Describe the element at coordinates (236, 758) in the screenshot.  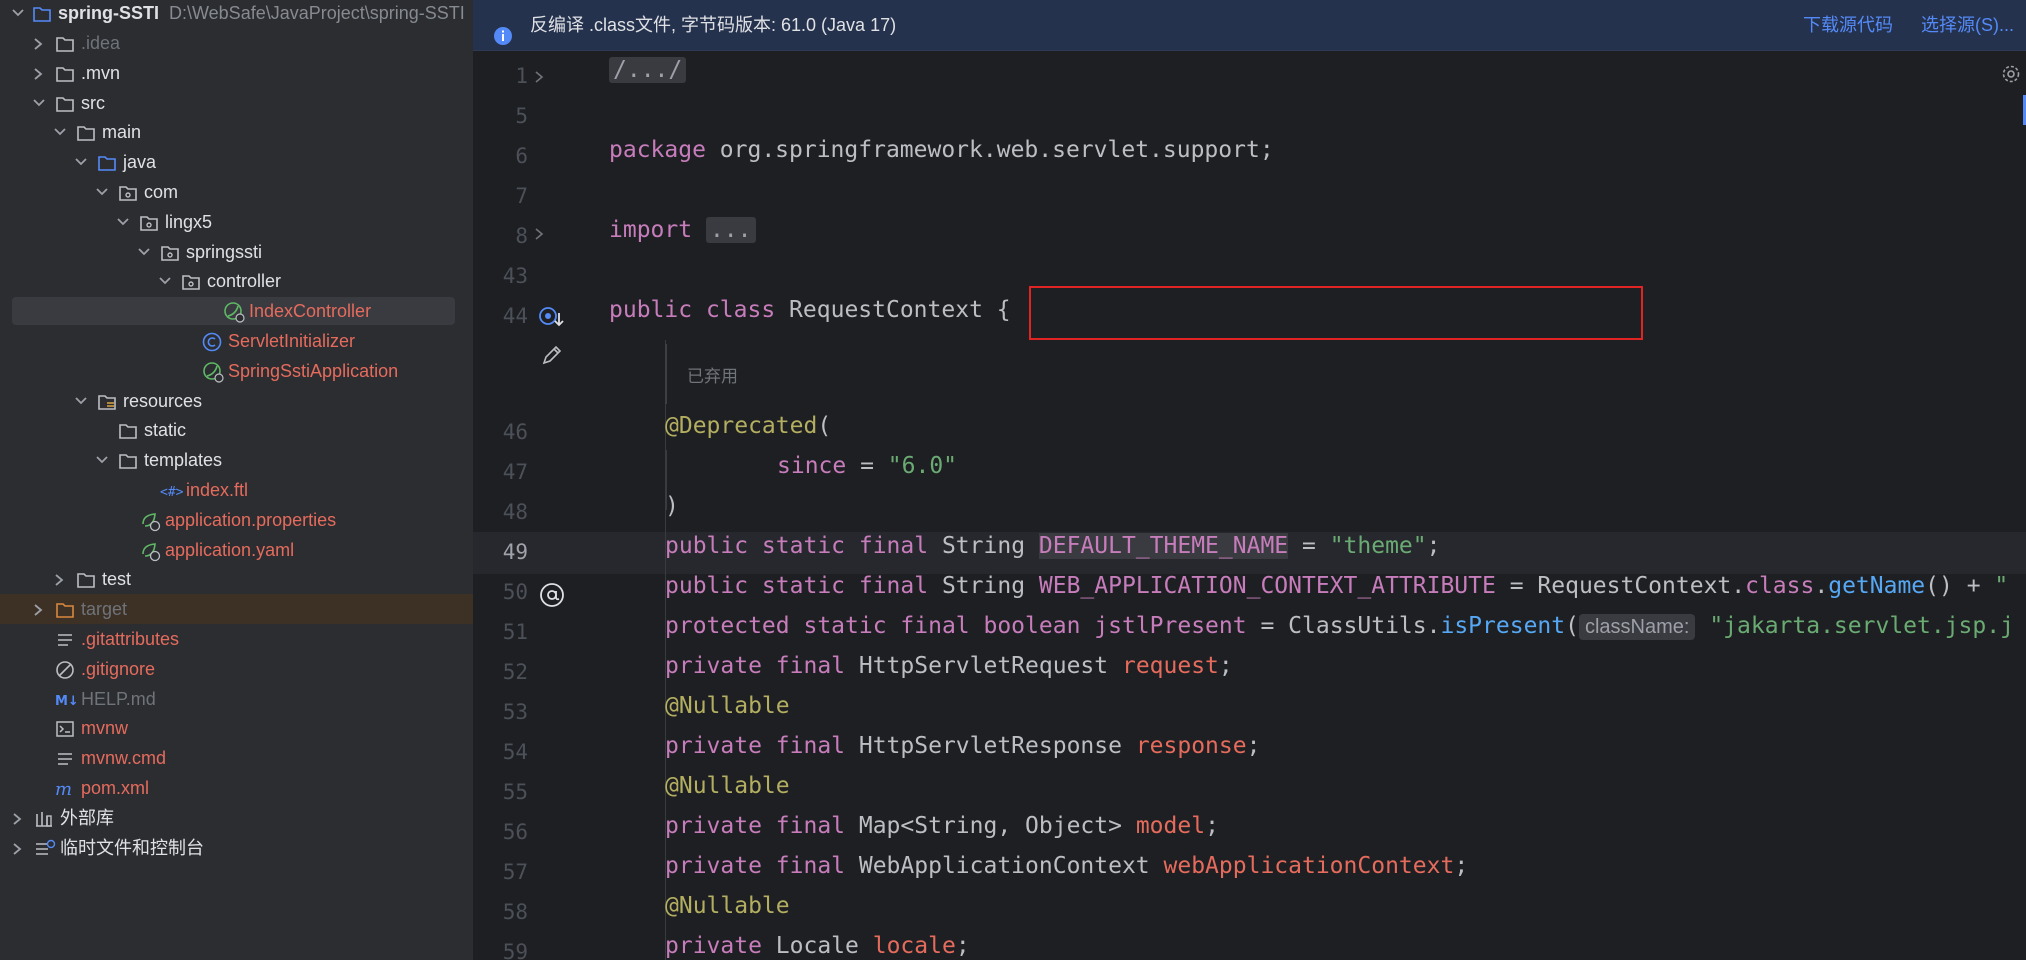
I see `tree-item: mvnw.cmd` at that location.